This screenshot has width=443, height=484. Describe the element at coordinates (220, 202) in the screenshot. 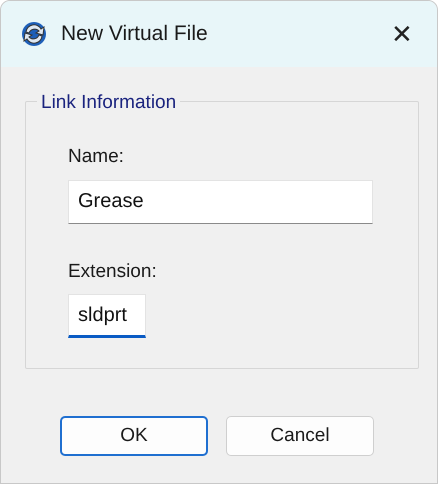

I see `text-field: Grease` at that location.